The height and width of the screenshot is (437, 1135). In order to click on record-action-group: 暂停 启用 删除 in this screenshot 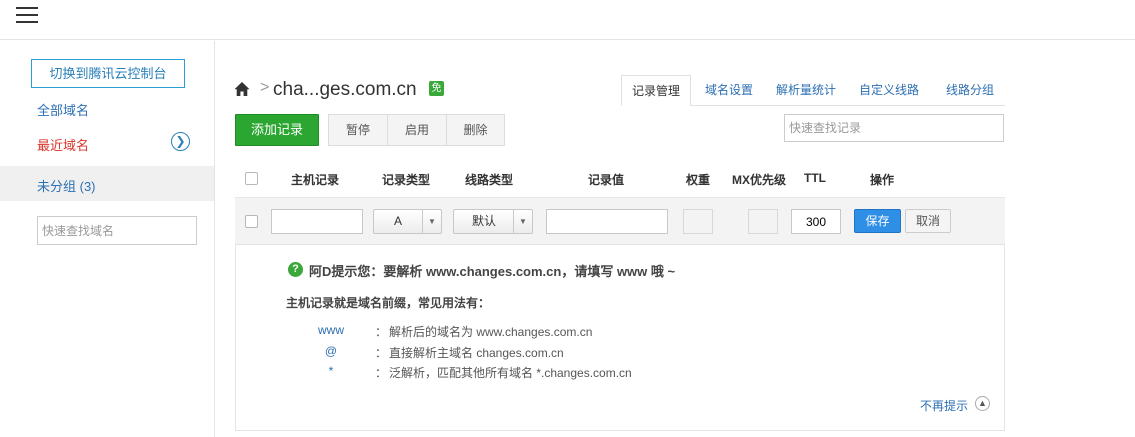, I will do `click(416, 130)`.